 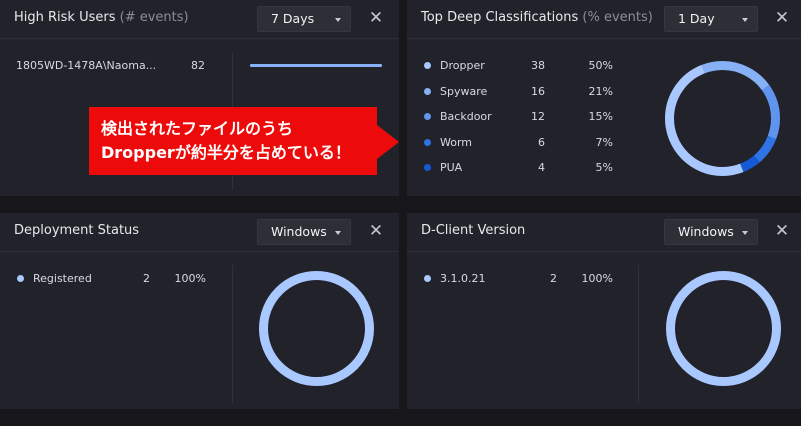 What do you see at coordinates (696, 18) in the screenshot?
I see `dropdown-value: 1 Day` at bounding box center [696, 18].